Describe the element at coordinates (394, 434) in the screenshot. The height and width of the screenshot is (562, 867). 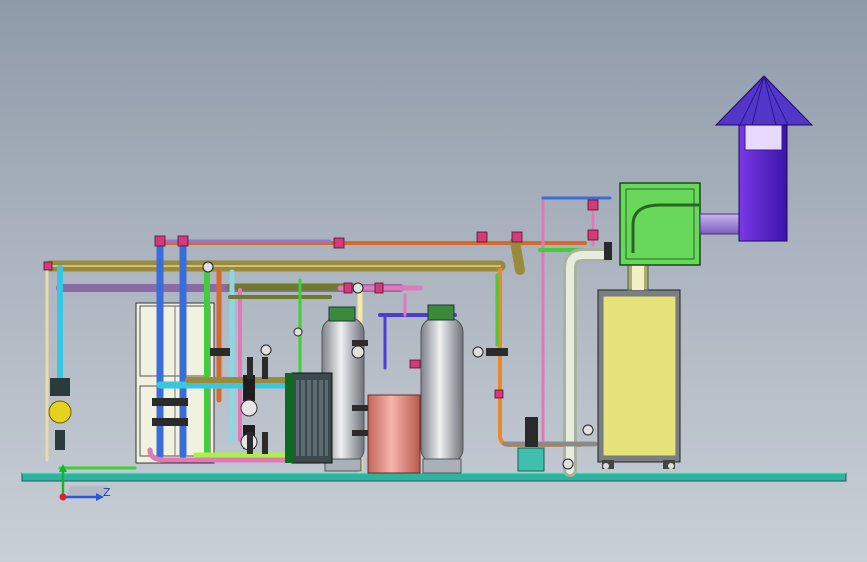
I see `brine-tank` at that location.